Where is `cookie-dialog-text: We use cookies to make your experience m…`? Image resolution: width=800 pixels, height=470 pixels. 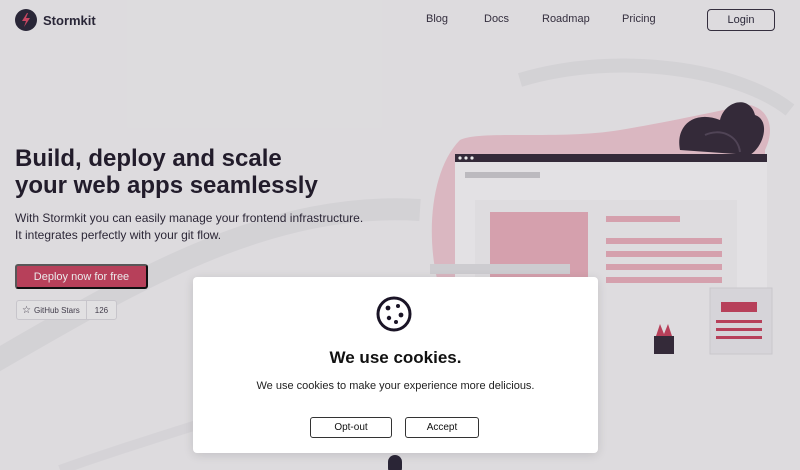 cookie-dialog-text: We use cookies to make your experience m… is located at coordinates (395, 386).